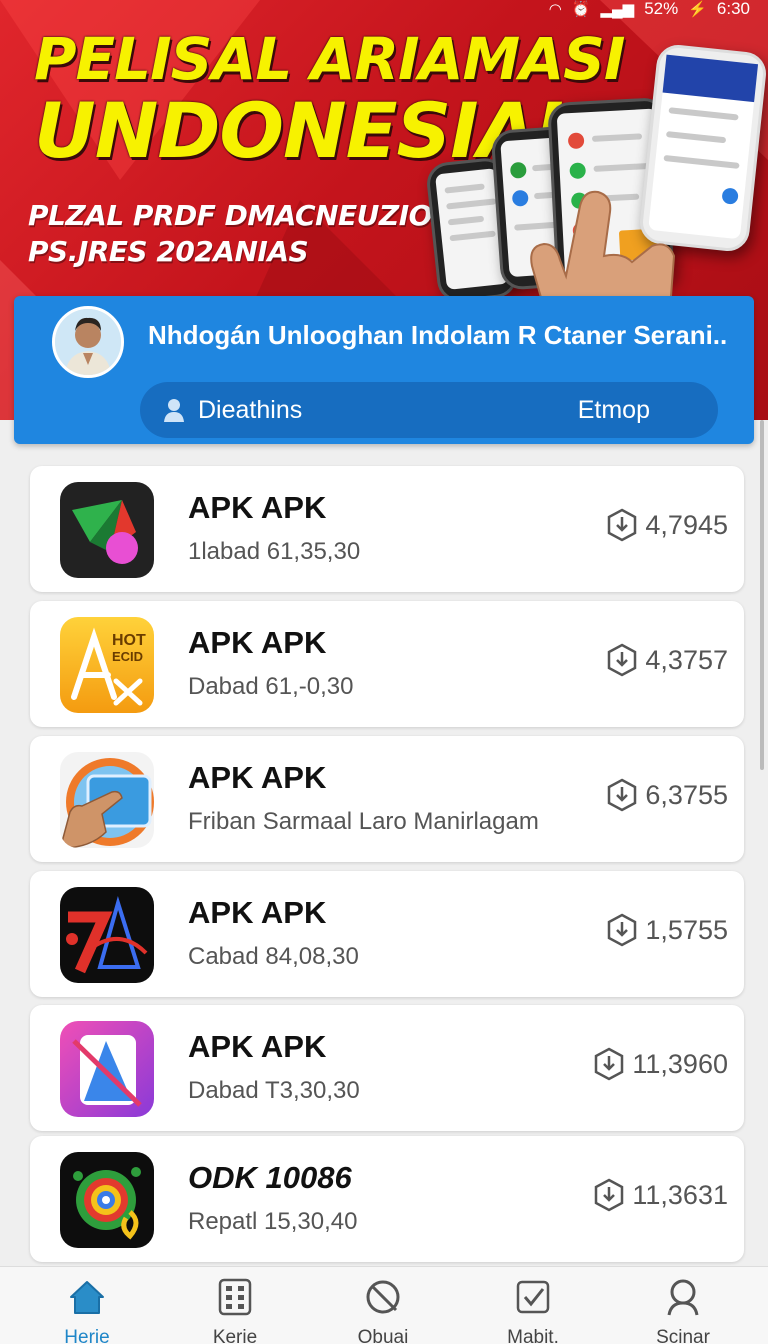 This screenshot has width=768, height=1344. Describe the element at coordinates (383, 1335) in the screenshot. I see `nav-label: Obuai` at that location.